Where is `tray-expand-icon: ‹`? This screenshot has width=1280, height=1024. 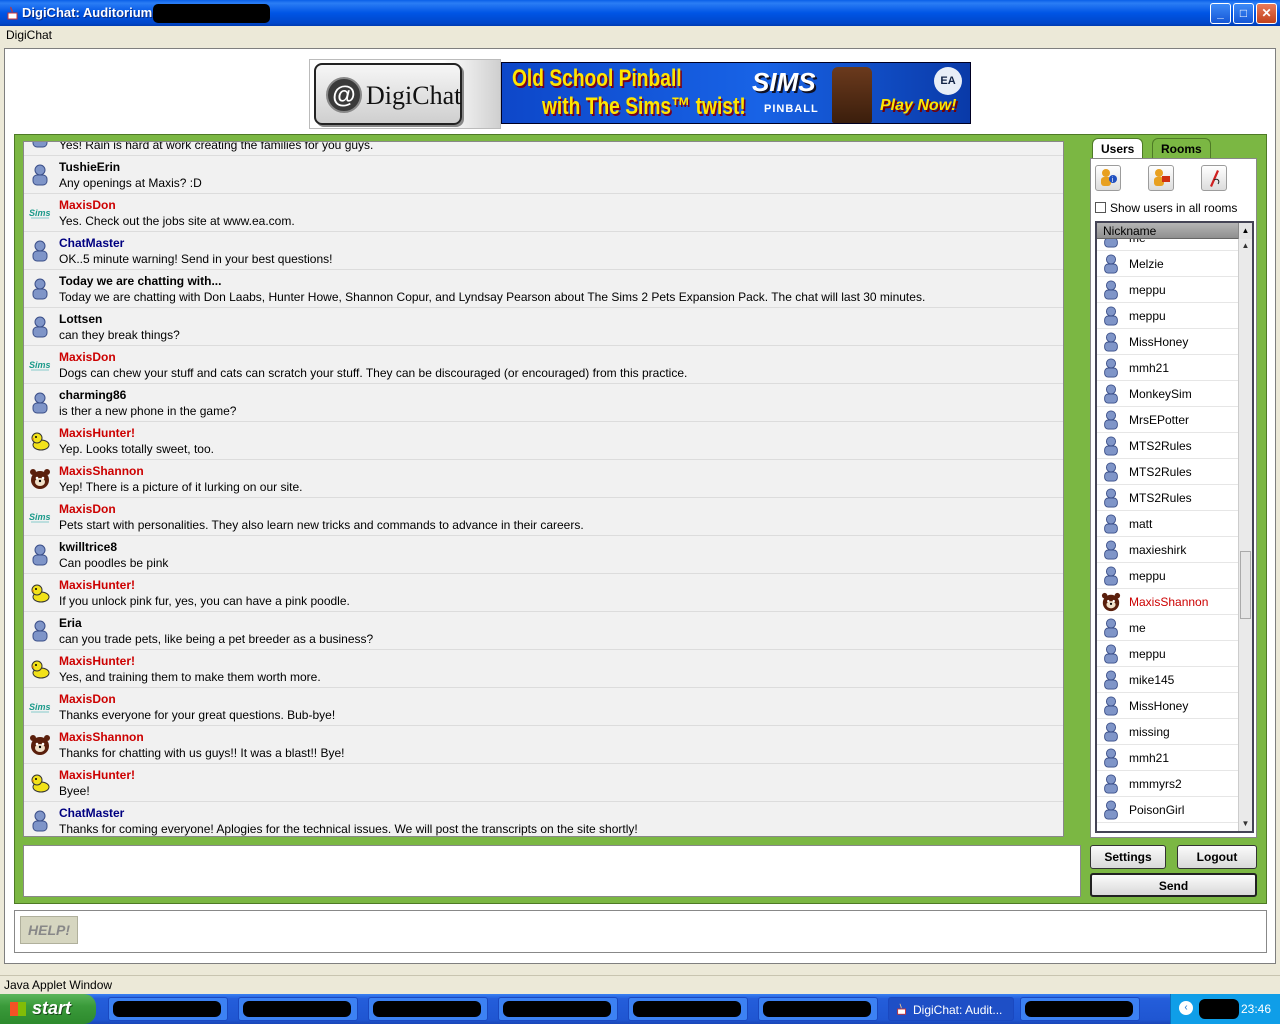
tray-expand-icon: ‹ is located at coordinates (1186, 1008).